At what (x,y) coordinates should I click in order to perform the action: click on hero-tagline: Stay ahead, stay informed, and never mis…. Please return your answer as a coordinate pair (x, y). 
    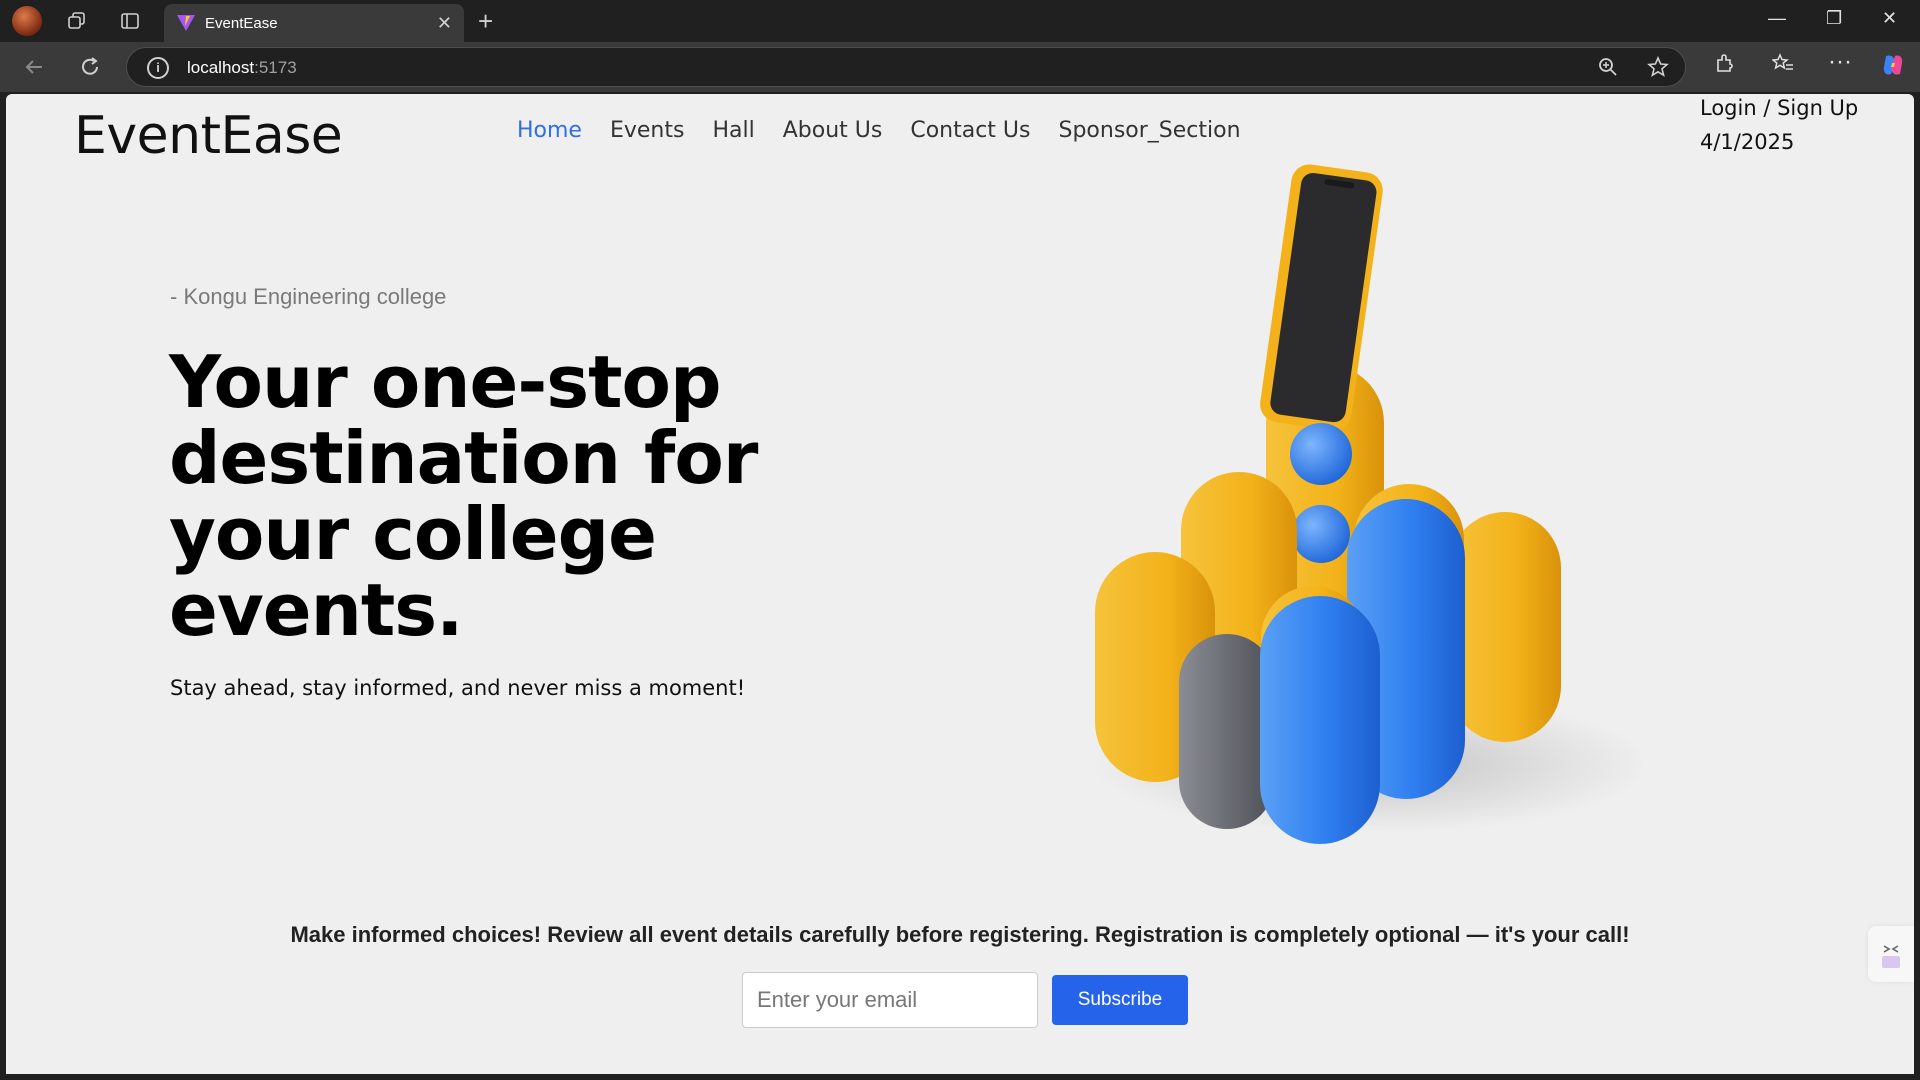
    Looking at the image, I should click on (458, 688).